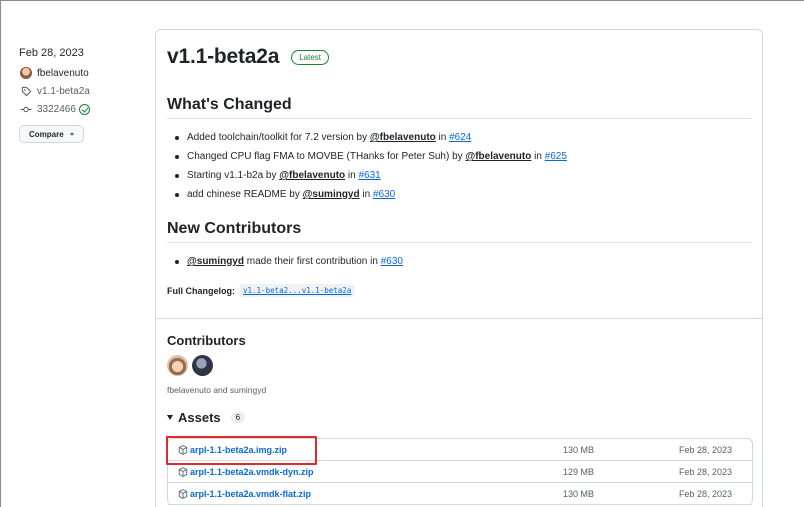 This screenshot has height=507, width=804. I want to click on compare-button: Compare, so click(51, 134).